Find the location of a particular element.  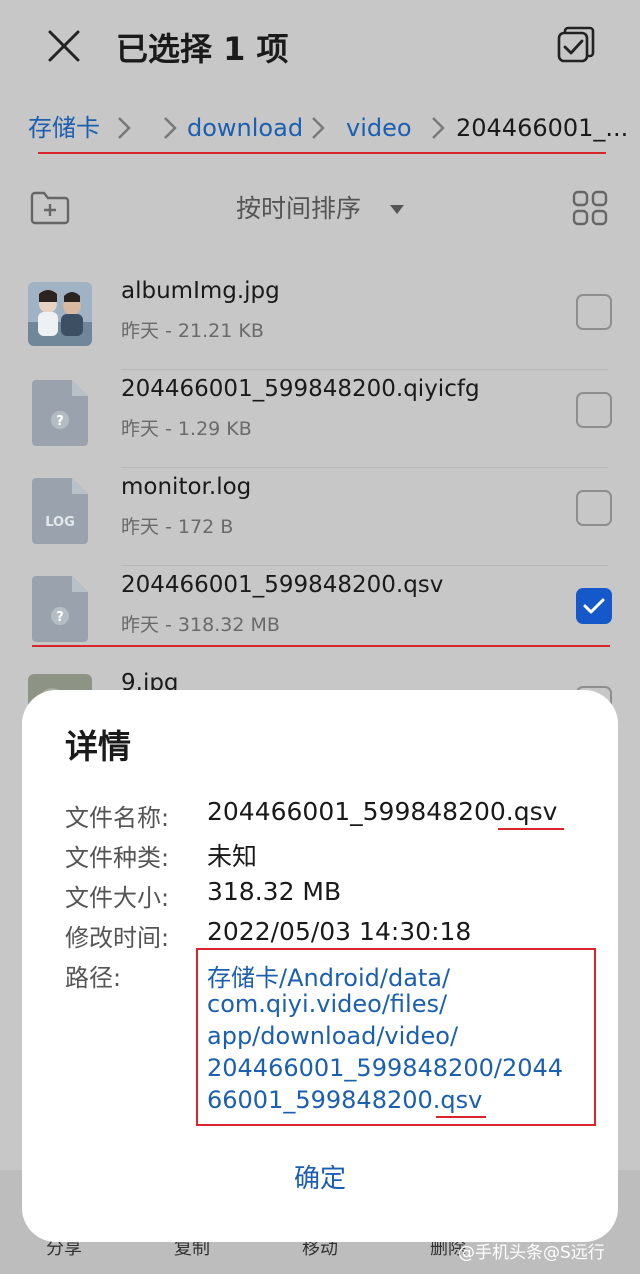

caret-down-icon is located at coordinates (397, 209).